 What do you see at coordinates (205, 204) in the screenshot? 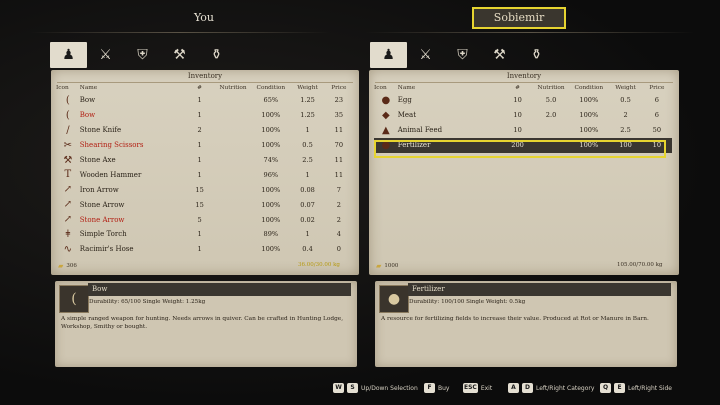
I see `table-row: ↗ Stone Arrow 15 100% 0.07 2` at bounding box center [205, 204].